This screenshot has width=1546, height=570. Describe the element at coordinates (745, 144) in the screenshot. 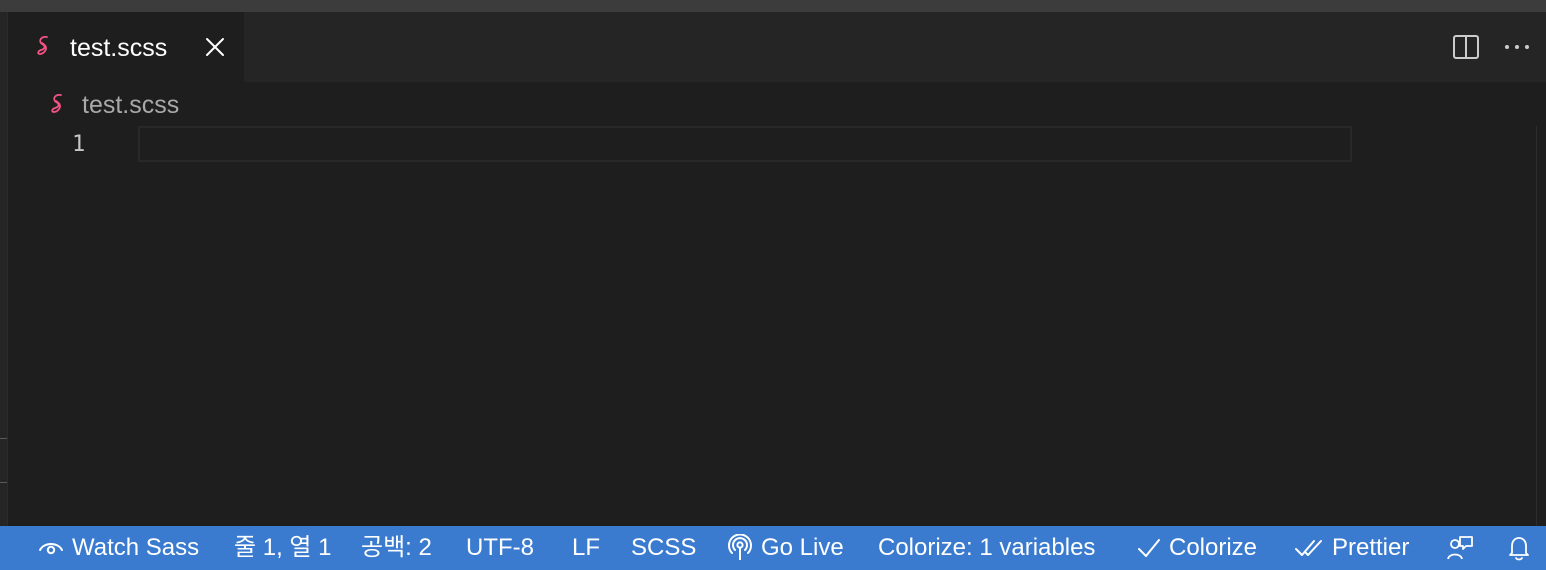

I see `current-line-highlight` at that location.